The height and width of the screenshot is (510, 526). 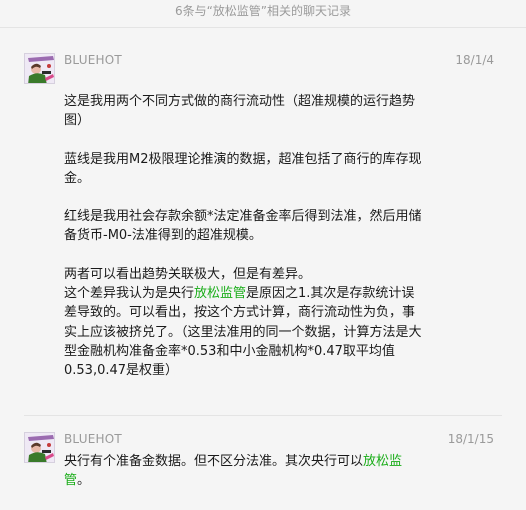 I want to click on message-body: 央行有个准备金数据。但不区分法准。其次央行可以放松监管。, so click(x=244, y=471).